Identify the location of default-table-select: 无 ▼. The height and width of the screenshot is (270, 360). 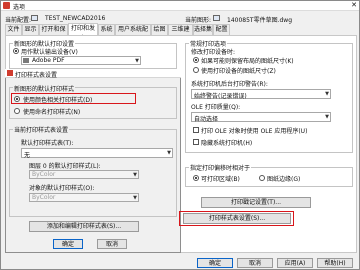
(97, 153).